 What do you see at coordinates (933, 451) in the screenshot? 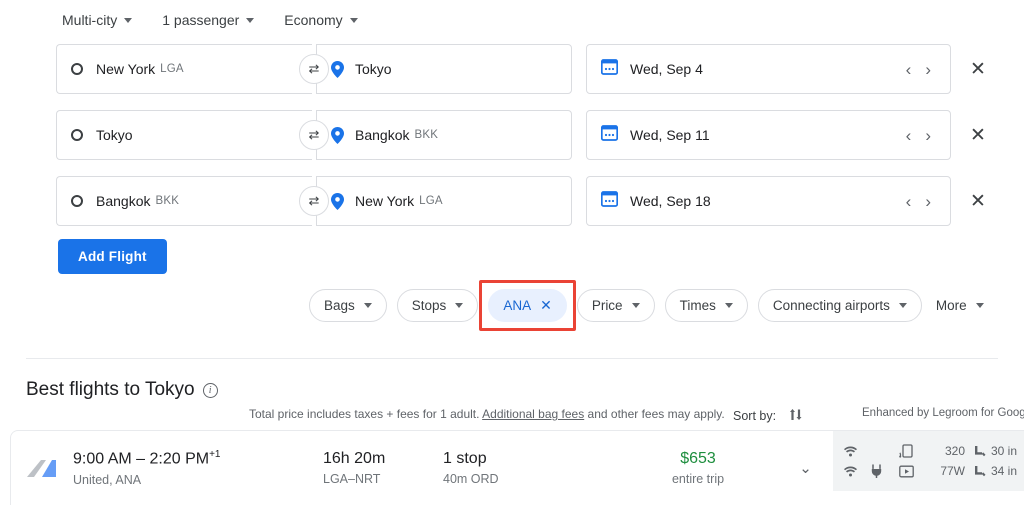
I see `amenities-row: 320 30 in` at bounding box center [933, 451].